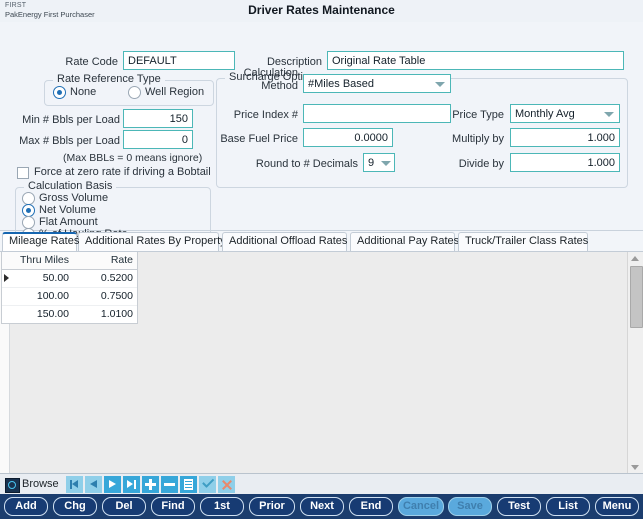  I want to click on multiply-by-label: Multiply by, so click(478, 139).